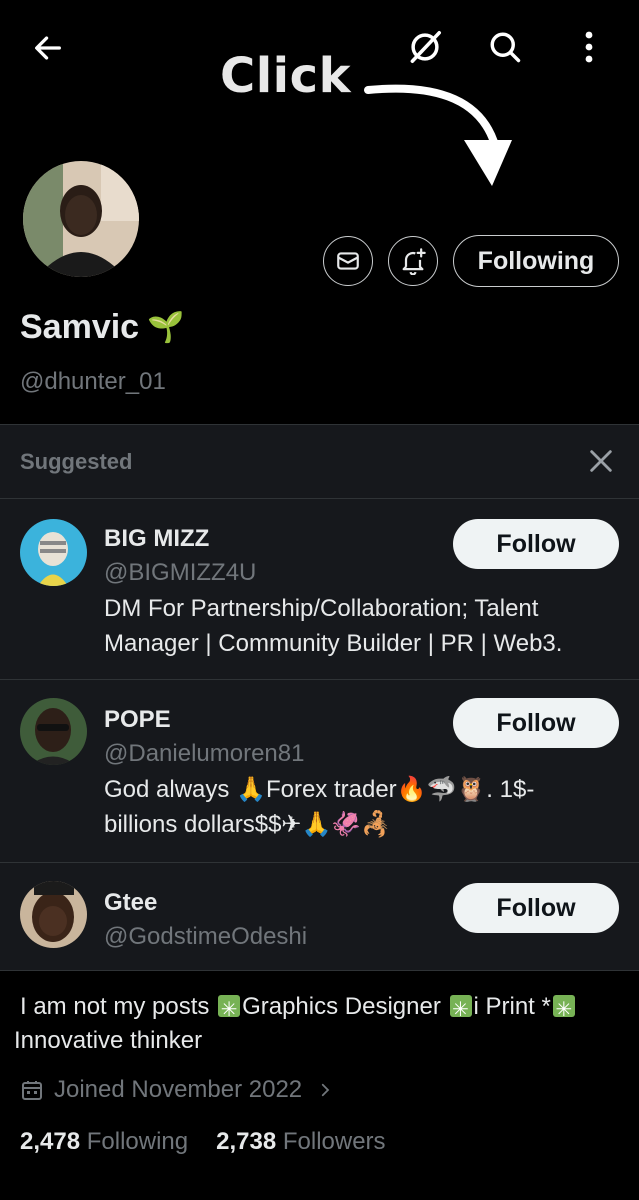 This screenshot has height=1200, width=639. Describe the element at coordinates (118, 1006) in the screenshot. I see `bio-text: I am not my posts` at that location.